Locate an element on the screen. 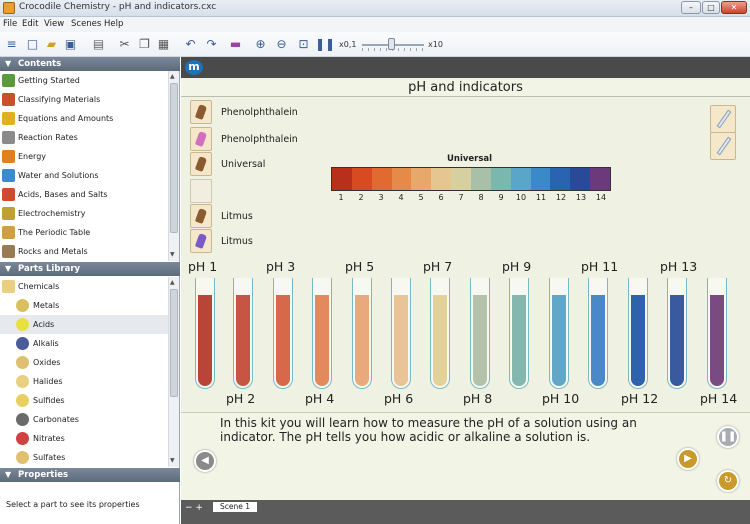 This screenshot has height=524, width=750. minimize-button: – is located at coordinates (691, 7).